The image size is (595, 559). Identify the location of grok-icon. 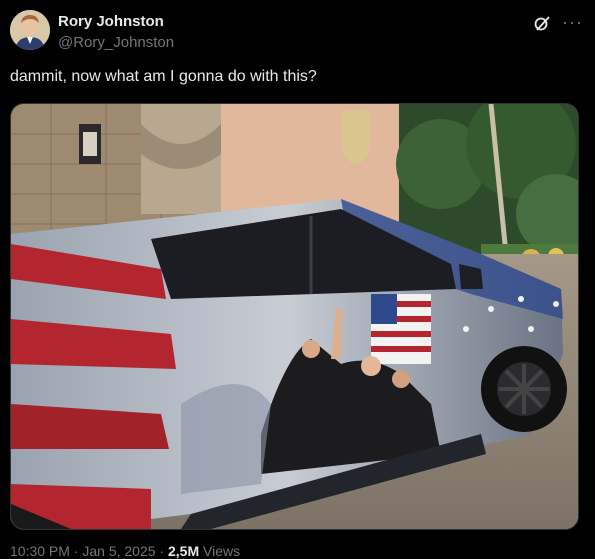
(542, 23).